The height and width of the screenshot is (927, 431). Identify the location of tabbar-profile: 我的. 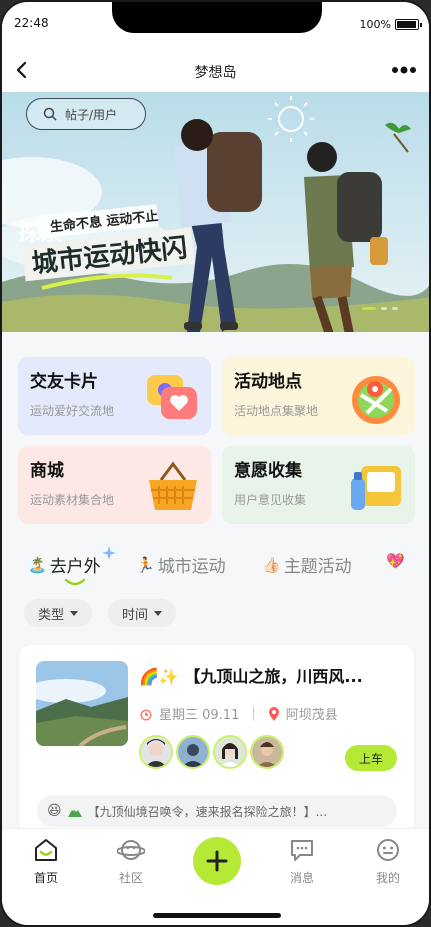
(388, 861).